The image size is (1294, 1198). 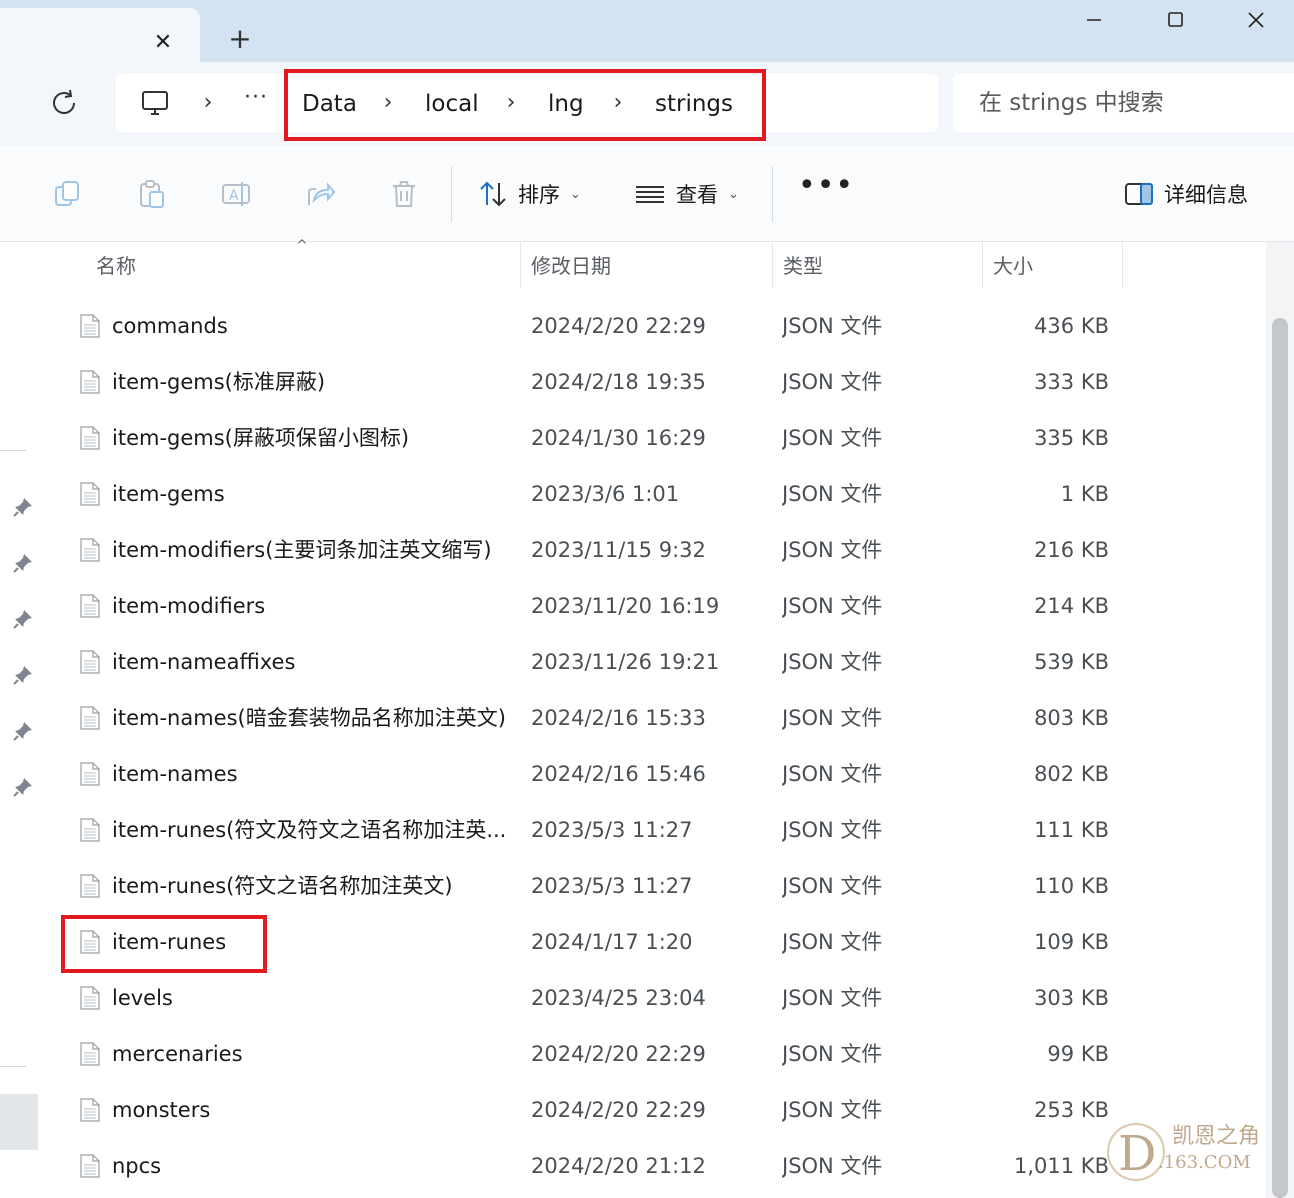 I want to click on sort-button: 排序 ⌄, so click(x=529, y=194).